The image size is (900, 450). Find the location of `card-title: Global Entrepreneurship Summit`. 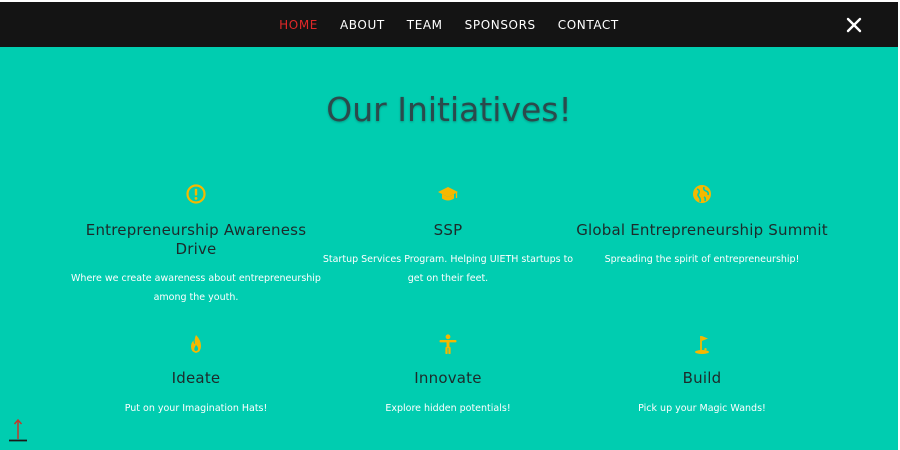

card-title: Global Entrepreneurship Summit is located at coordinates (702, 230).